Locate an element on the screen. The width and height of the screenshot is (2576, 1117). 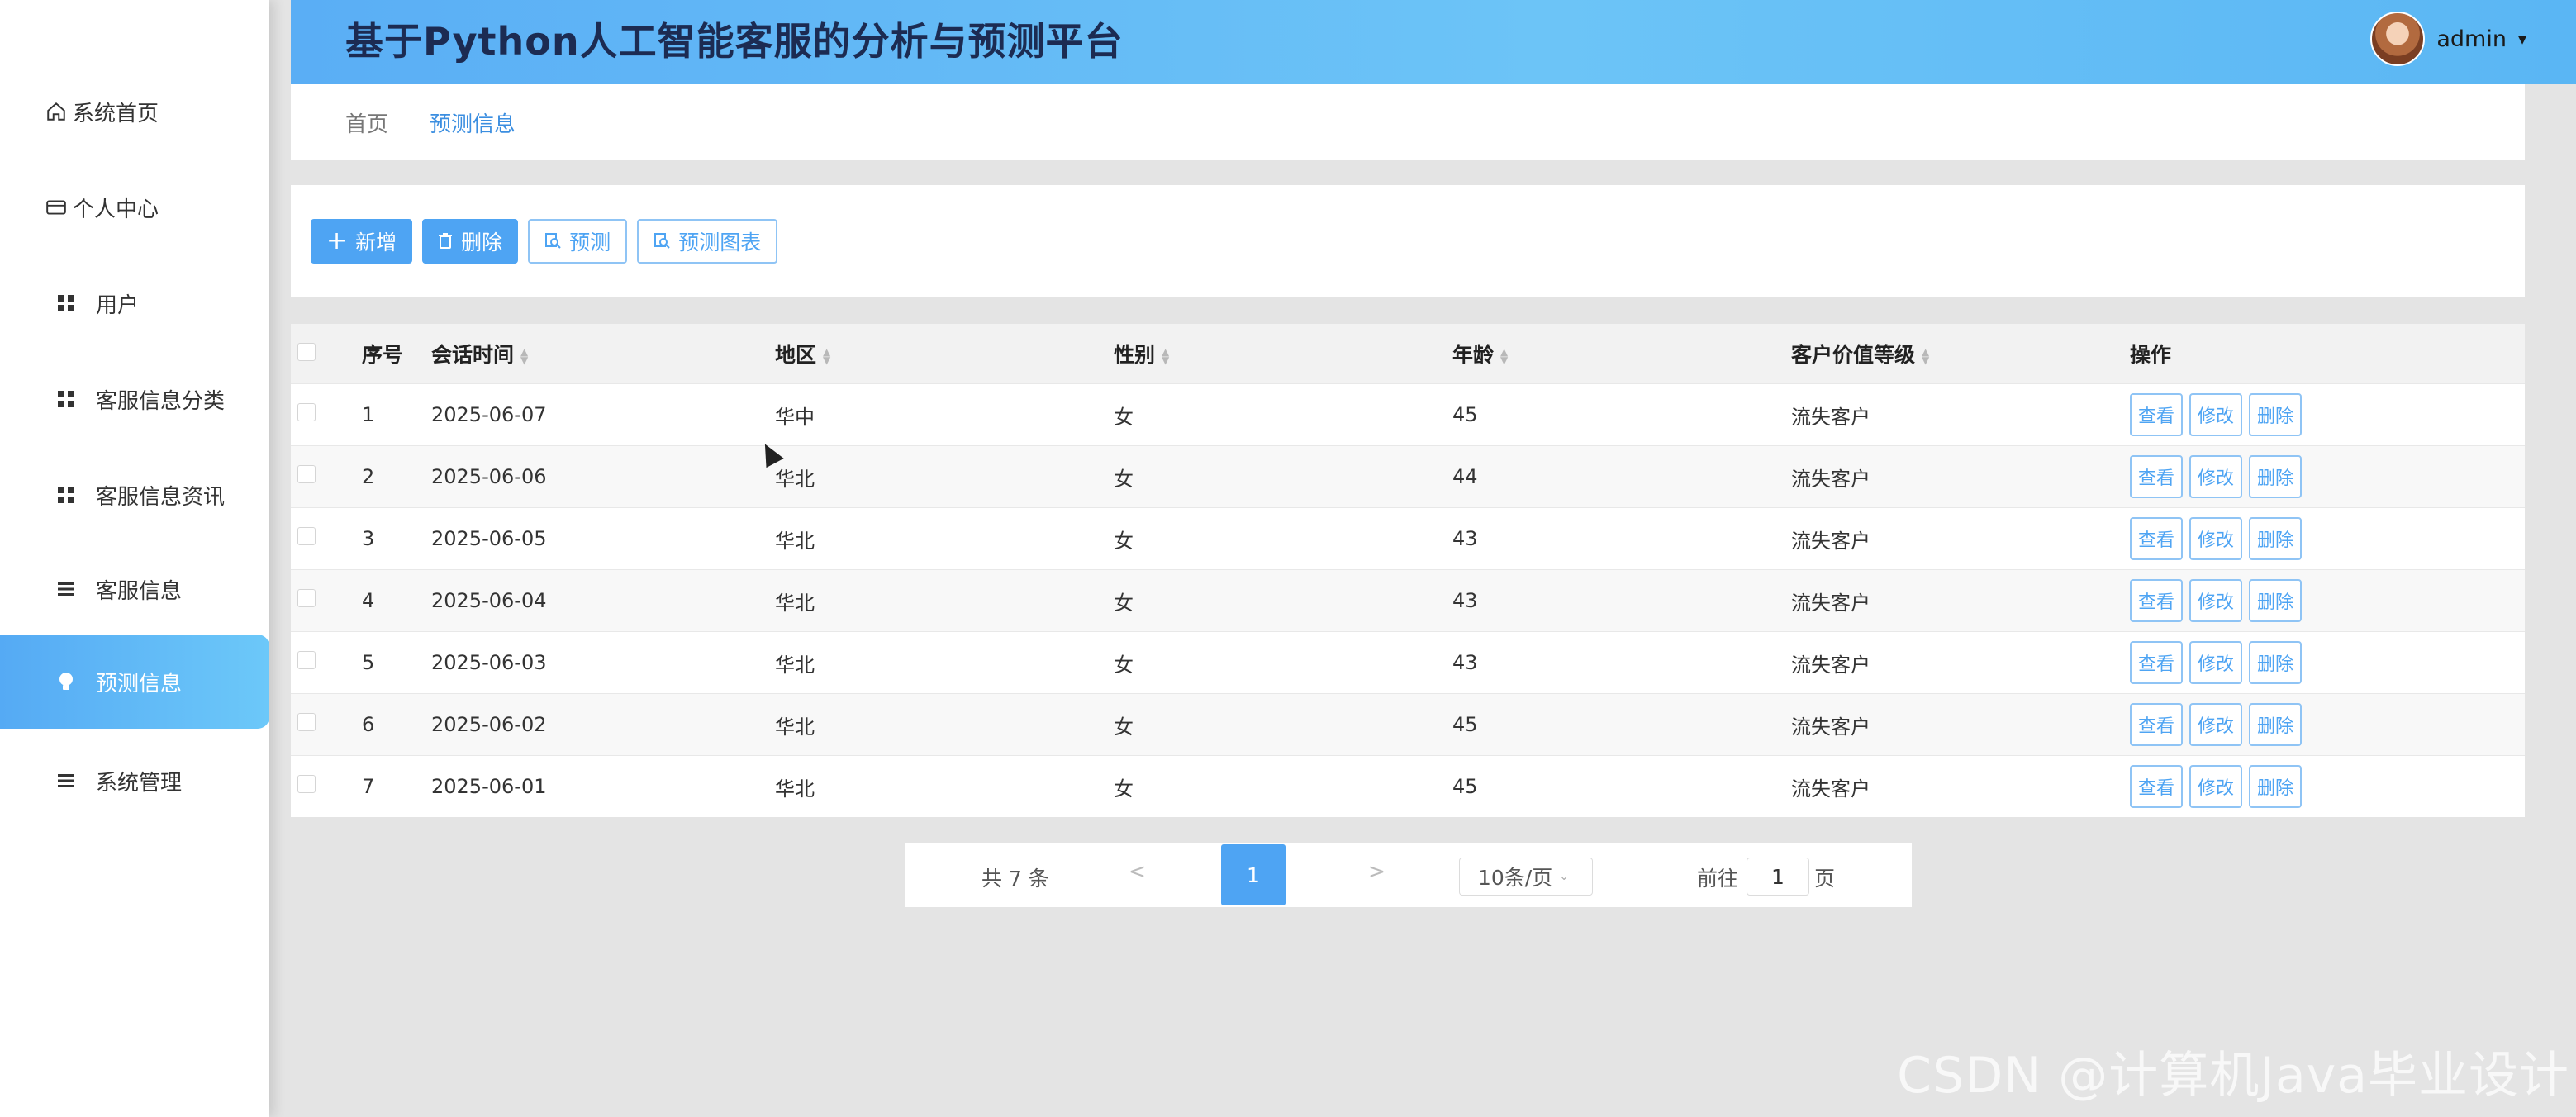
cell-seq: 2 is located at coordinates (368, 477).